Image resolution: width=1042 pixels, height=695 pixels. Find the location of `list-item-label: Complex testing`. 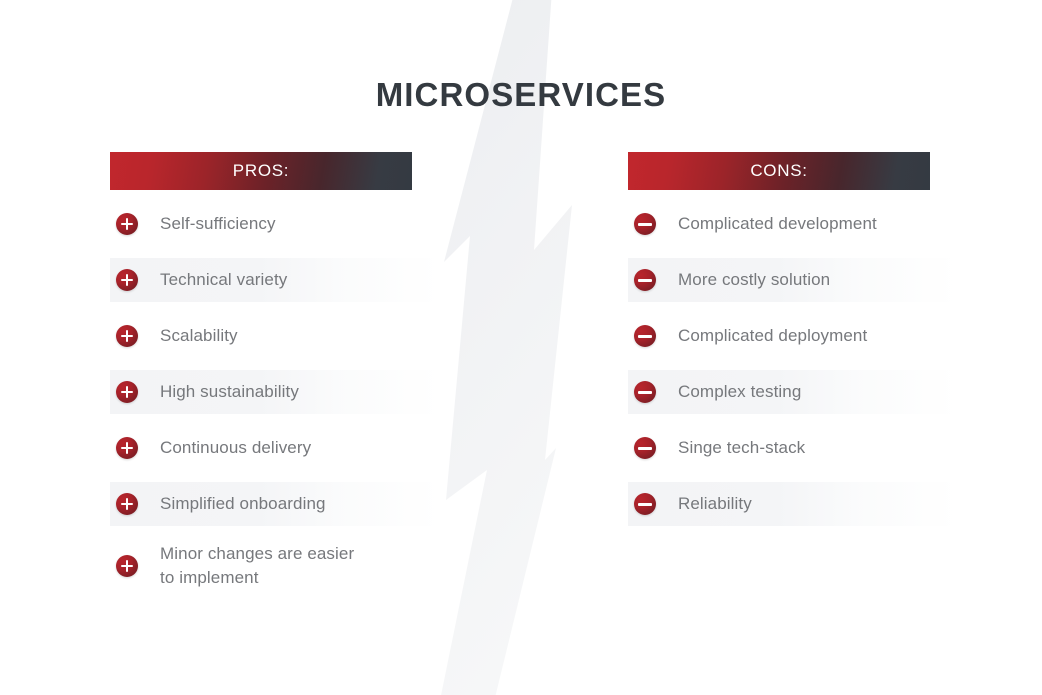

list-item-label: Complex testing is located at coordinates (740, 391).